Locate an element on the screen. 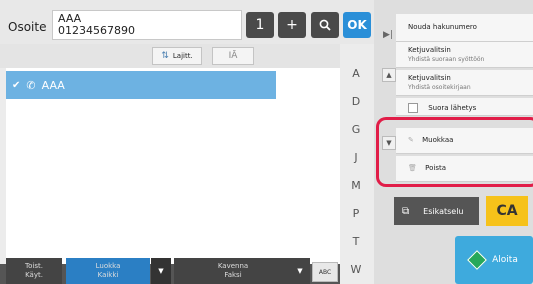 Image resolution: width=533 pixels, height=284 pixels. direct-send-checkbox is located at coordinates (413, 108).